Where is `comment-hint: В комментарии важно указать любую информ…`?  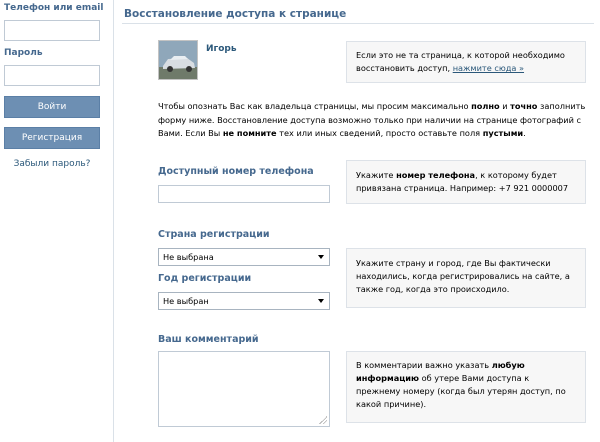 comment-hint: В комментарии важно указать любую информ… is located at coordinates (466, 387).